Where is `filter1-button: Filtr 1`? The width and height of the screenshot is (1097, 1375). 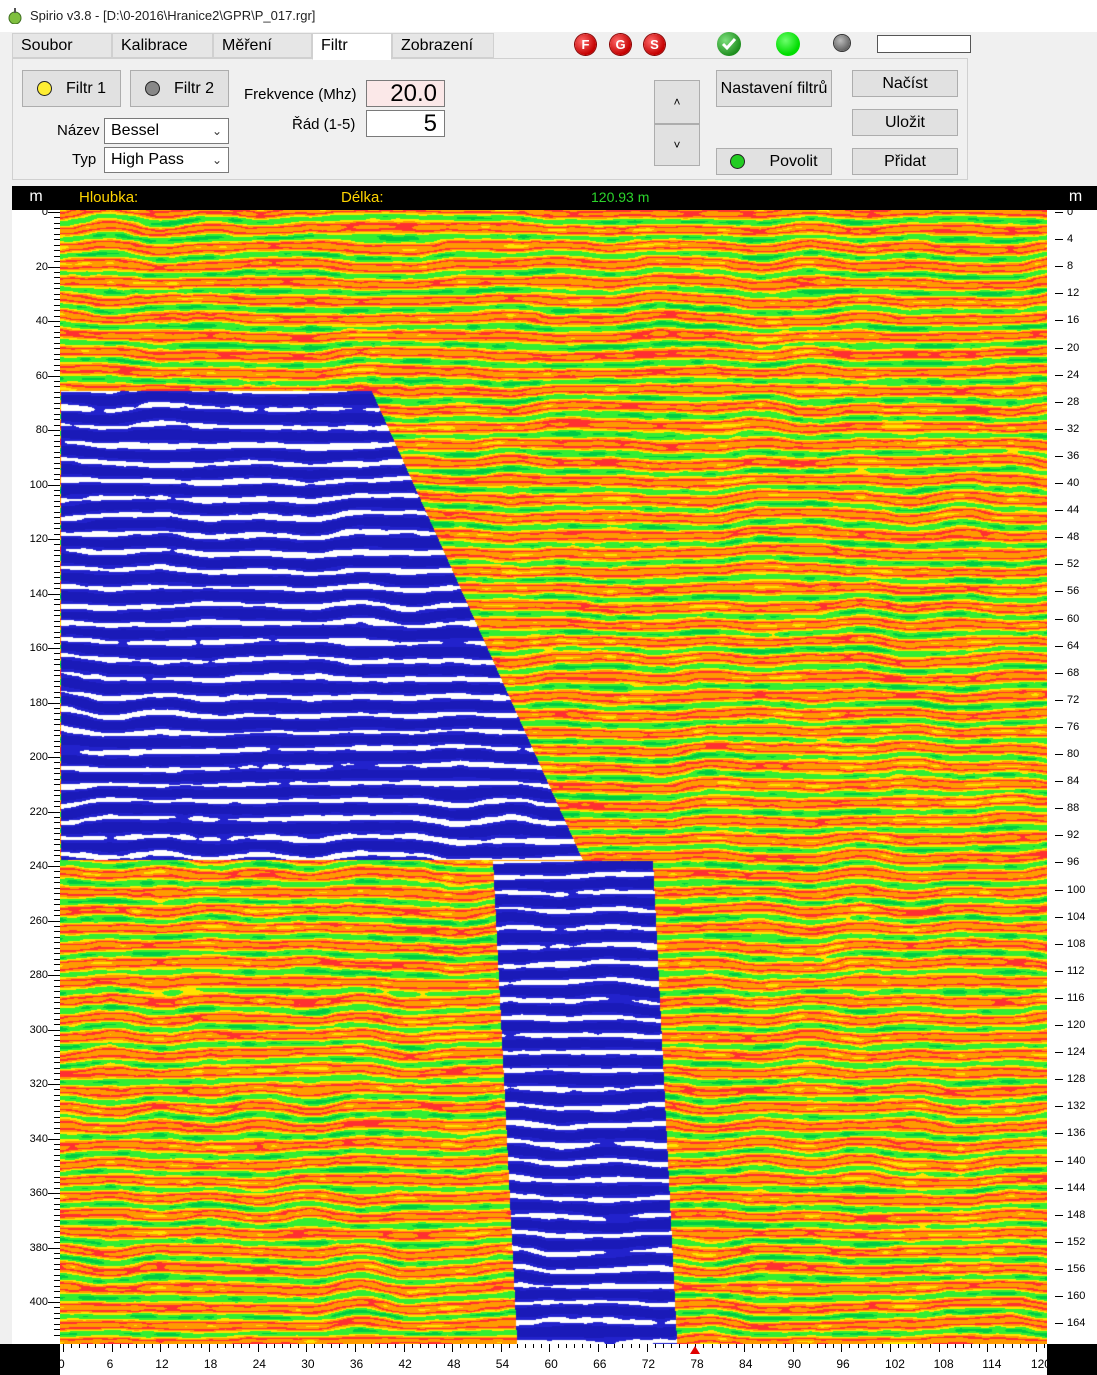 filter1-button: Filtr 1 is located at coordinates (71, 88).